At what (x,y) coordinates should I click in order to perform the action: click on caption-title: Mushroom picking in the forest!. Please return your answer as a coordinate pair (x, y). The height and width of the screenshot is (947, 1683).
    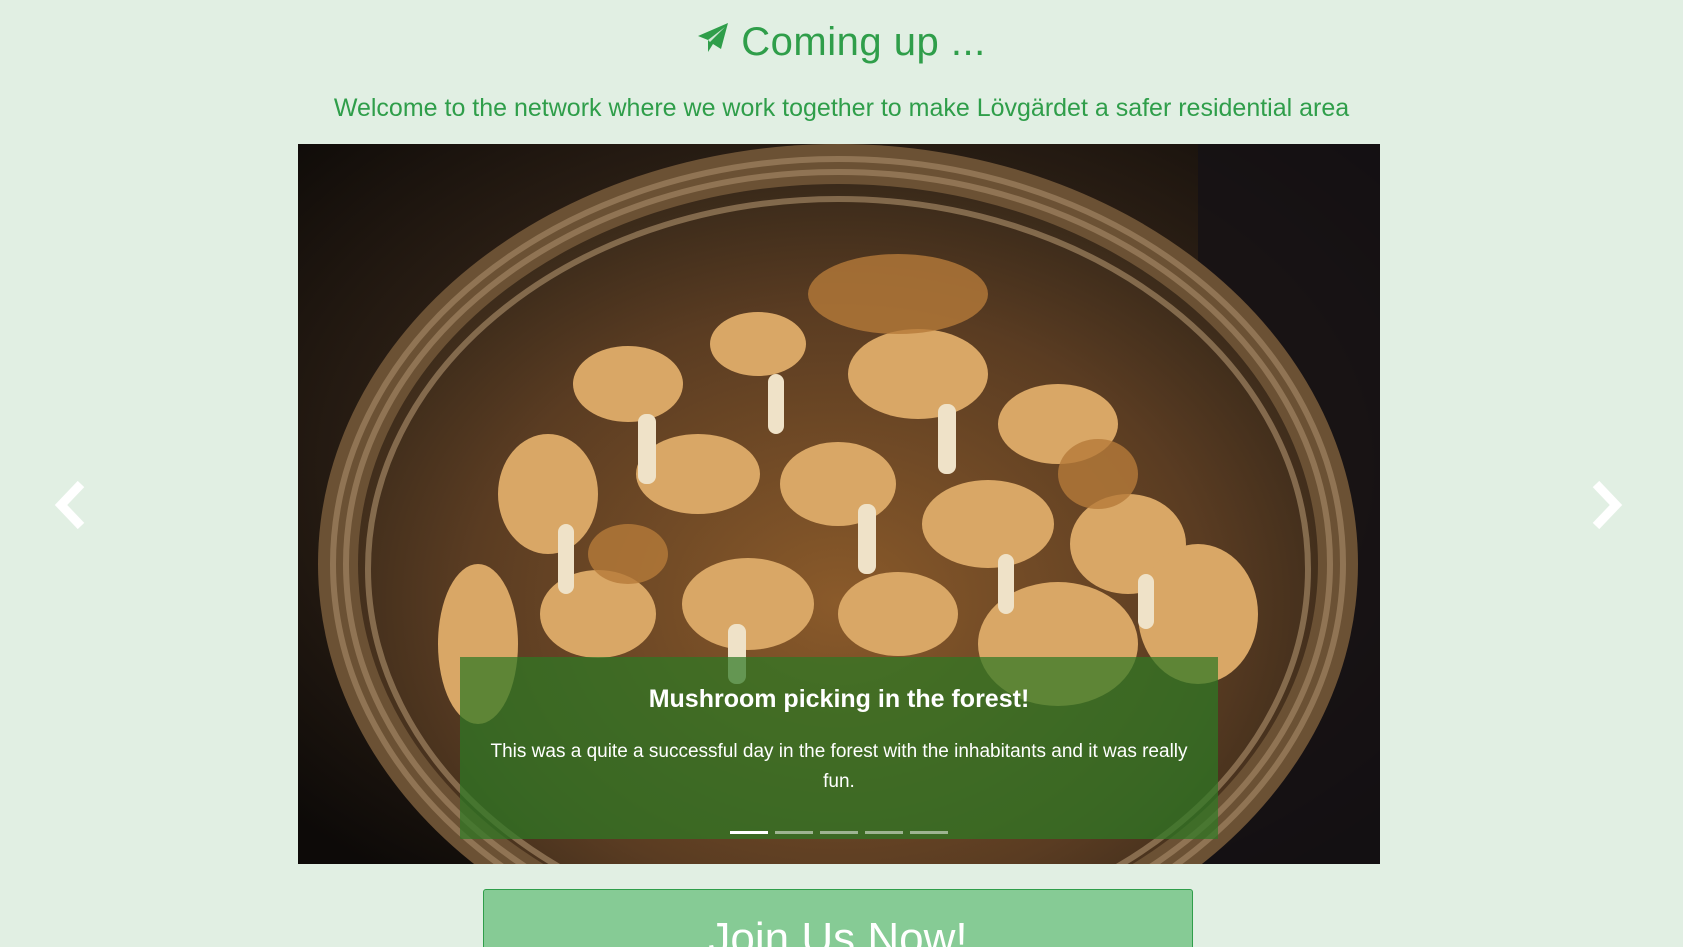
    Looking at the image, I should click on (839, 699).